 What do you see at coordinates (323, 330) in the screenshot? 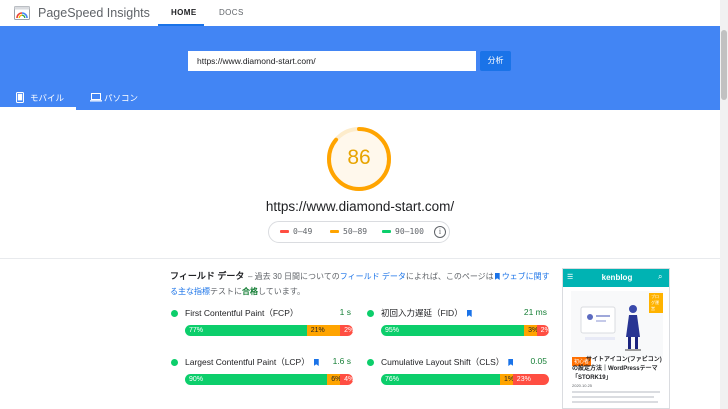
I see `dist-average: 21%` at bounding box center [323, 330].